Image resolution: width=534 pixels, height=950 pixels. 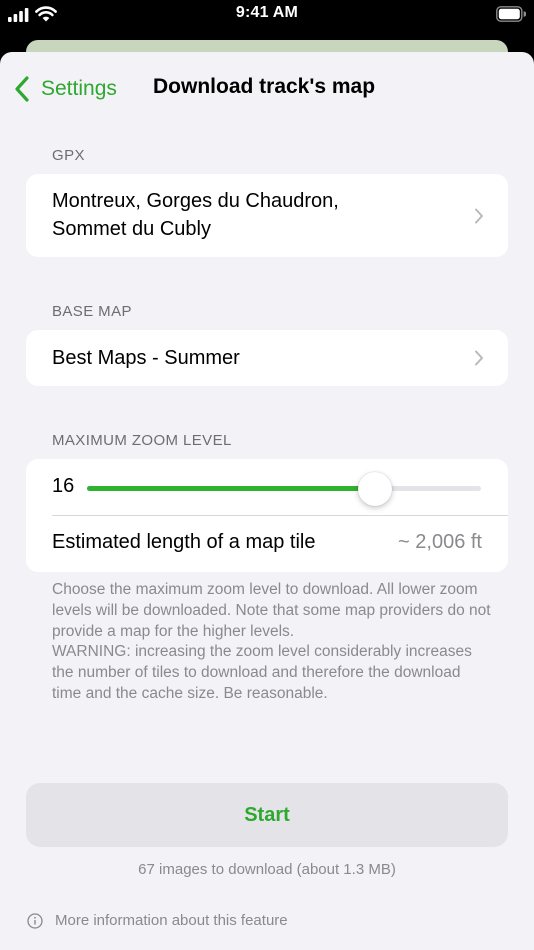 What do you see at coordinates (131, 229) in the screenshot?
I see `gpx-track-name-line-2: Sommet du Cubly` at bounding box center [131, 229].